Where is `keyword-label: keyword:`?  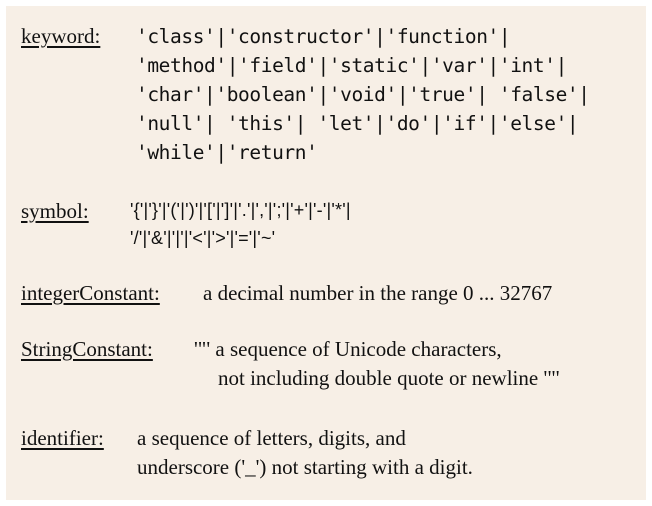
keyword-label: keyword: is located at coordinates (61, 36).